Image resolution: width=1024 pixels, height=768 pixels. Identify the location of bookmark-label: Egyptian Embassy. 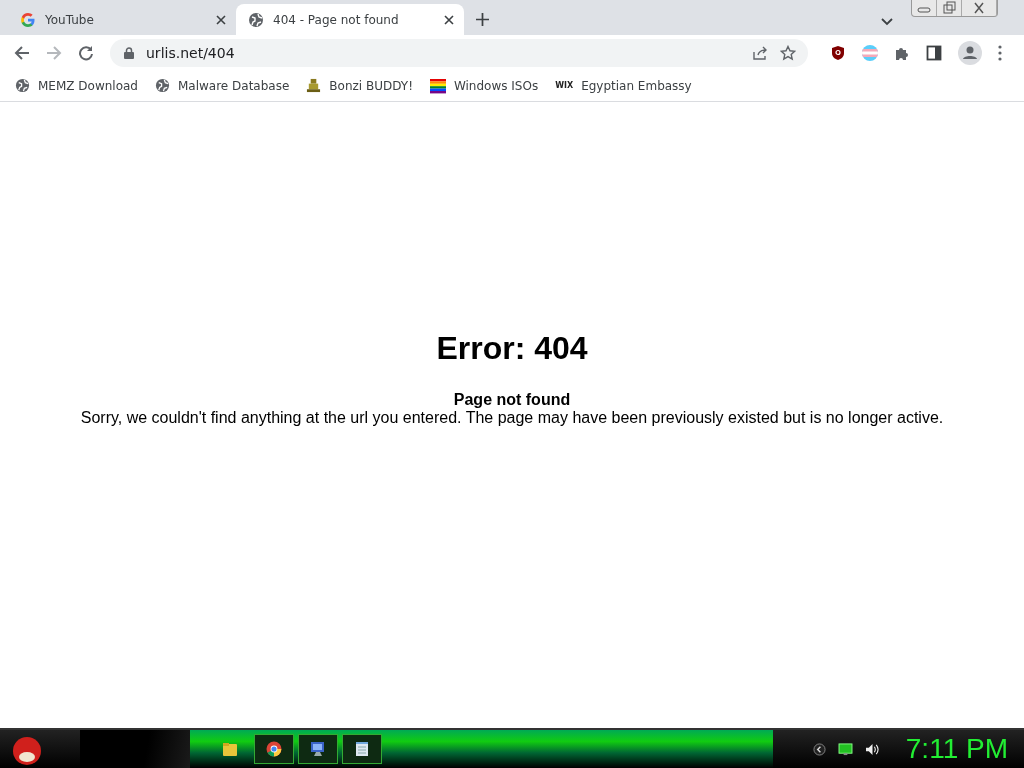
(636, 85).